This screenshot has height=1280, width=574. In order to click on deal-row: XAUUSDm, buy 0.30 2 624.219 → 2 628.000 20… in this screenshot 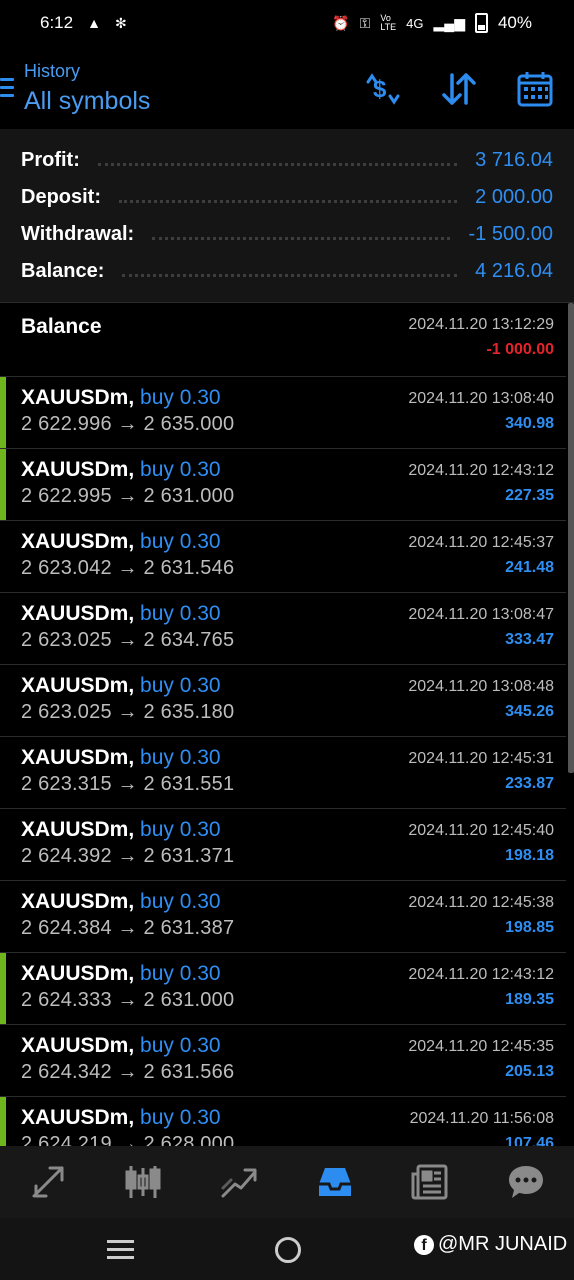, I will do `click(283, 1121)`.